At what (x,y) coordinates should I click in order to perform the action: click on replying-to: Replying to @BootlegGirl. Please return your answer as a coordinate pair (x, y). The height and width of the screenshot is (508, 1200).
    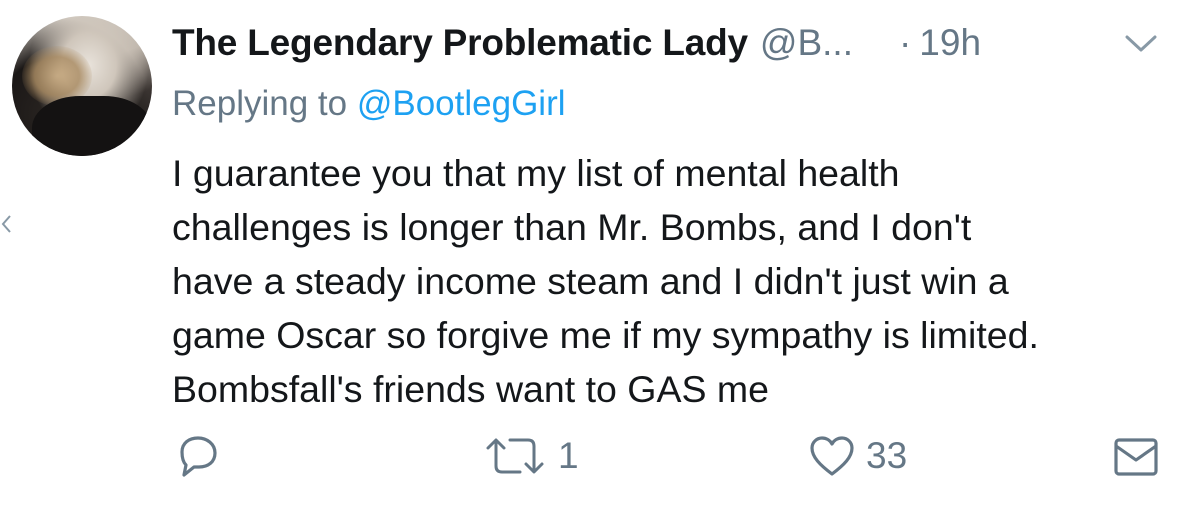
    Looking at the image, I should click on (369, 104).